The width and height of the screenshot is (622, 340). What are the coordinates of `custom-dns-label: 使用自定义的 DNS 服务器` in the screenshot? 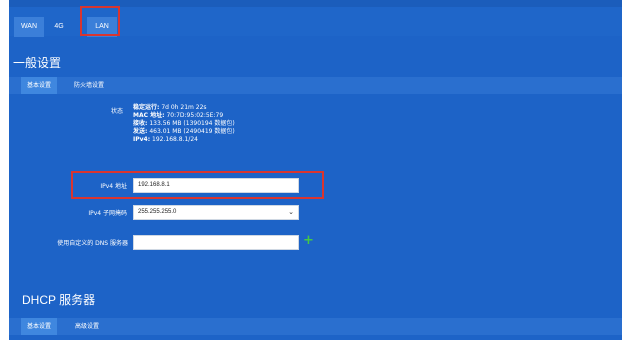 It's located at (92, 243).